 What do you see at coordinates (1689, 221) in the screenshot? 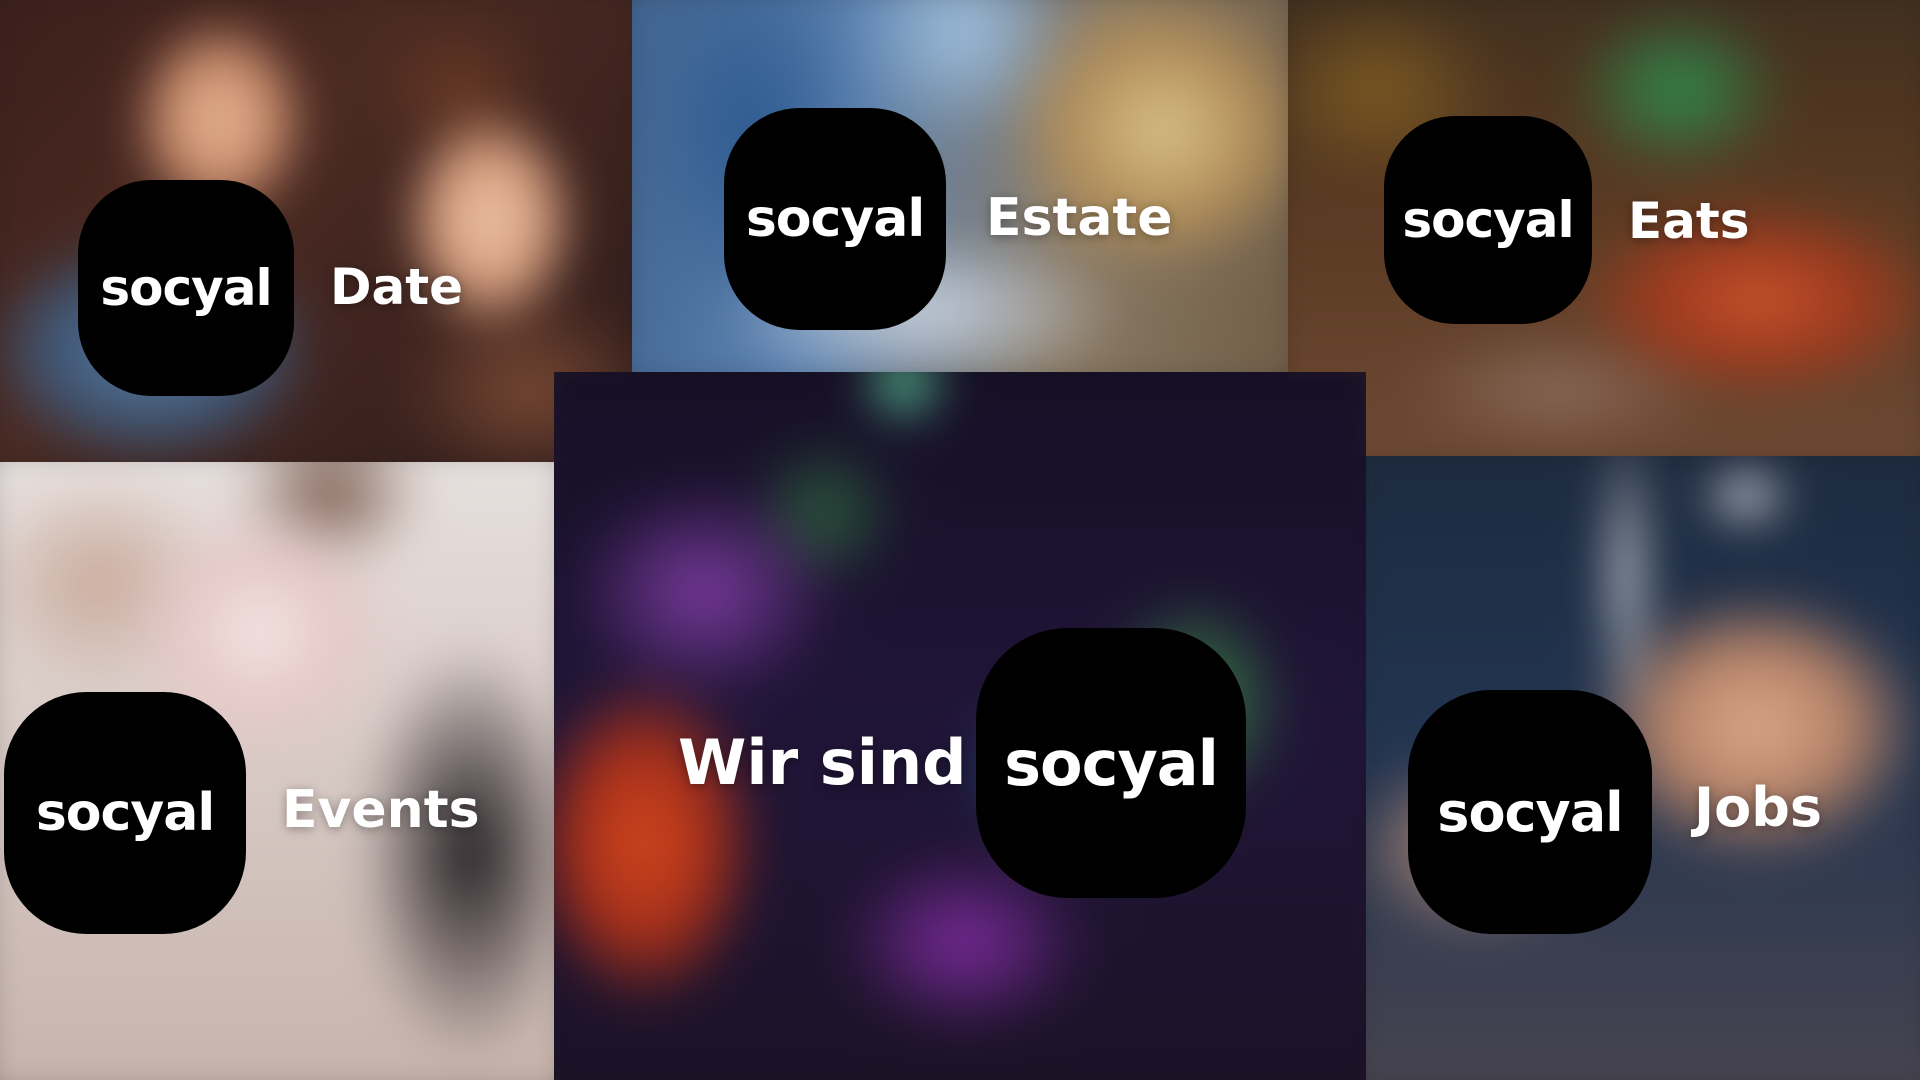
I see `tile-label-eats: Eats` at bounding box center [1689, 221].